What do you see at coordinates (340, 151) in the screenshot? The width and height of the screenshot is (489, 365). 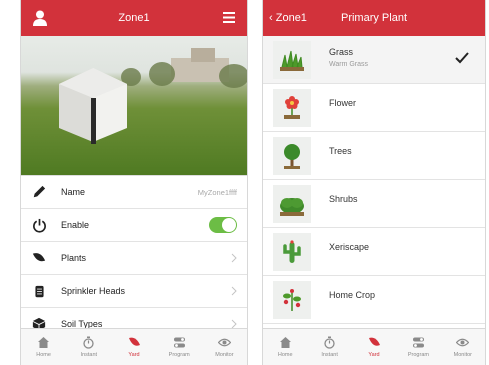 I see `plant-name: Trees` at bounding box center [340, 151].